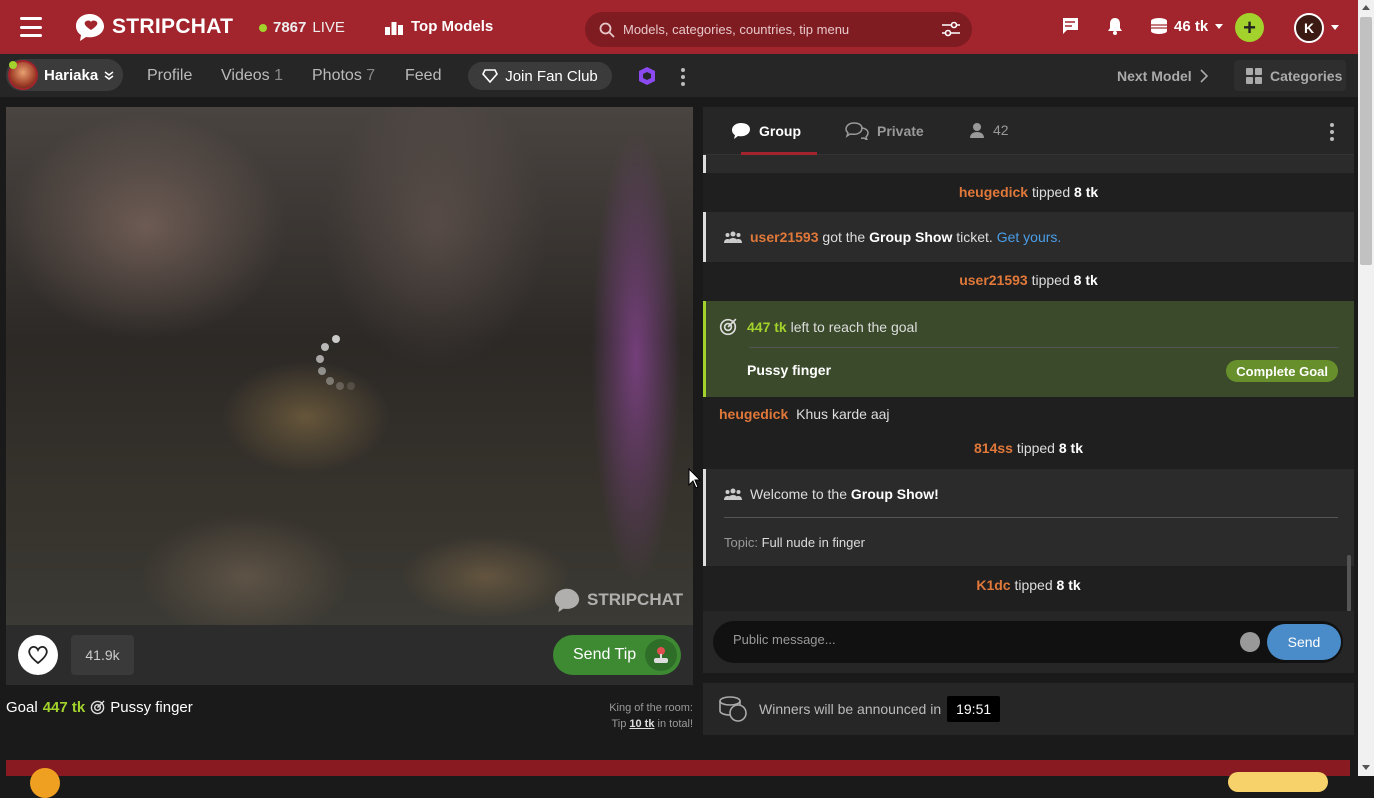 This screenshot has width=1374, height=798. I want to click on king-amount: 10 tk, so click(641, 724).